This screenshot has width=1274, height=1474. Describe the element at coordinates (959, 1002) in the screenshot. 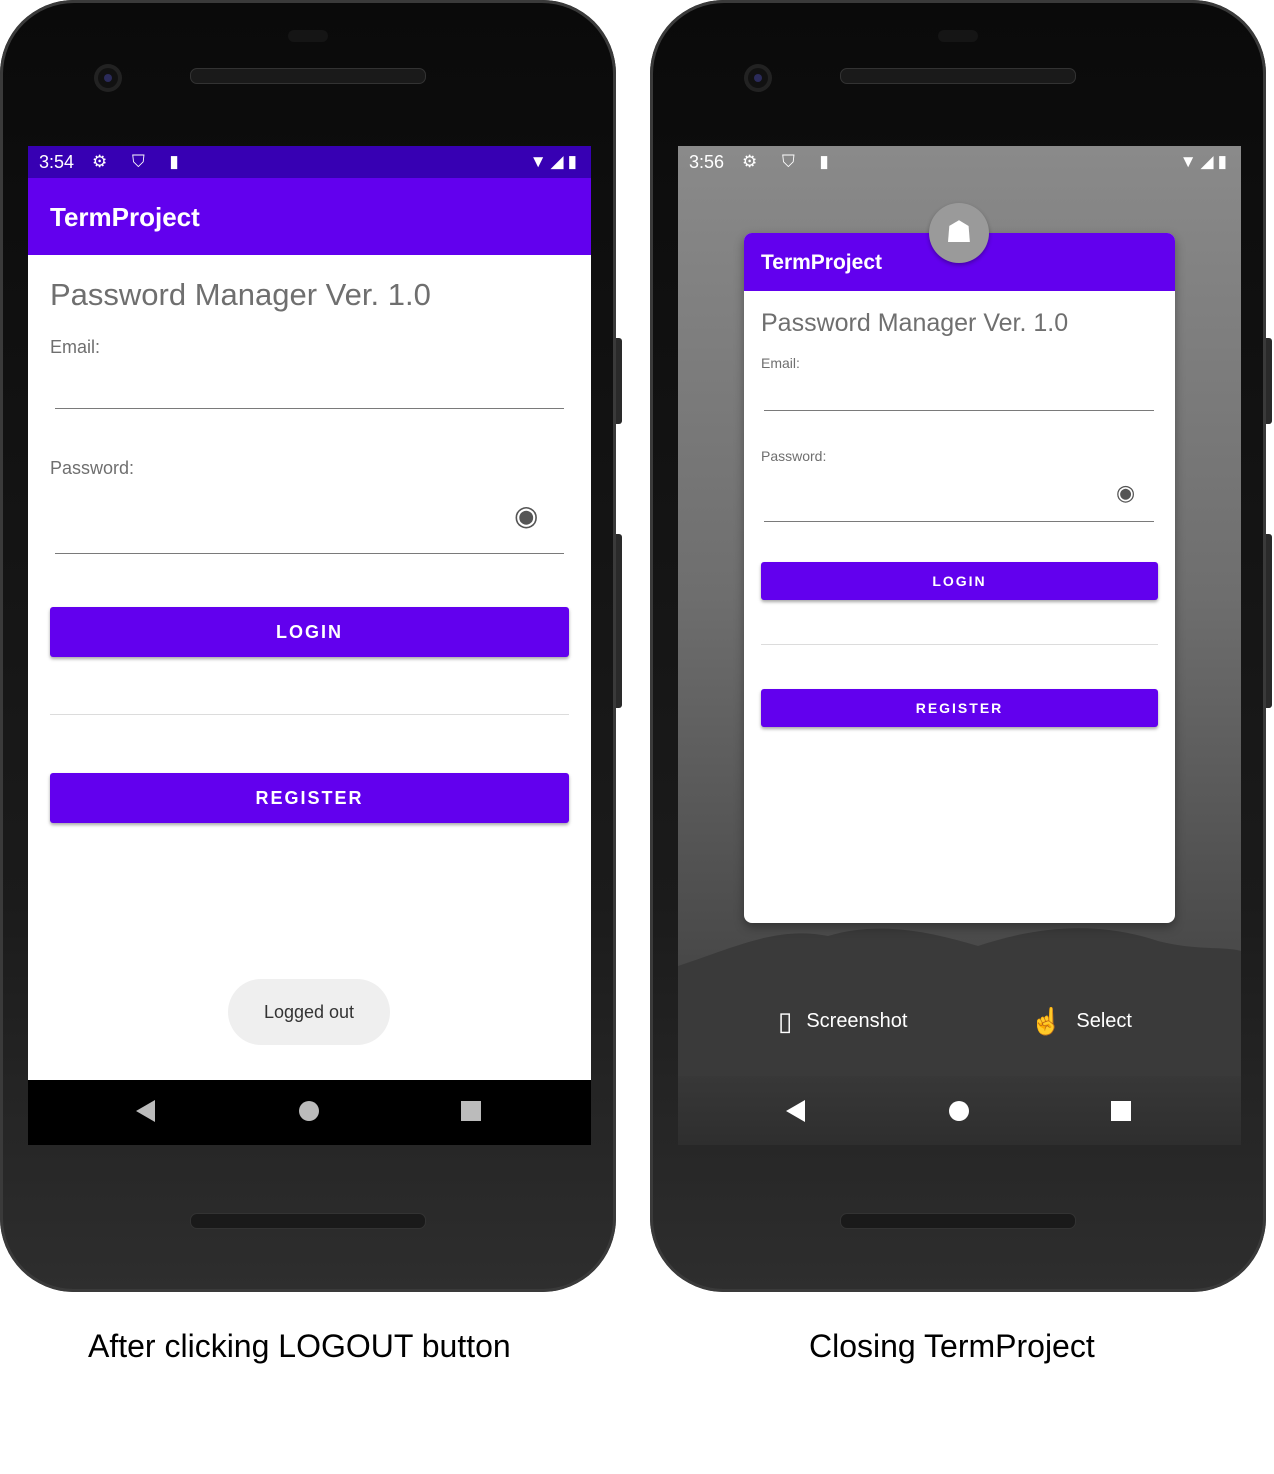

I see `wallpaper-mountains` at that location.